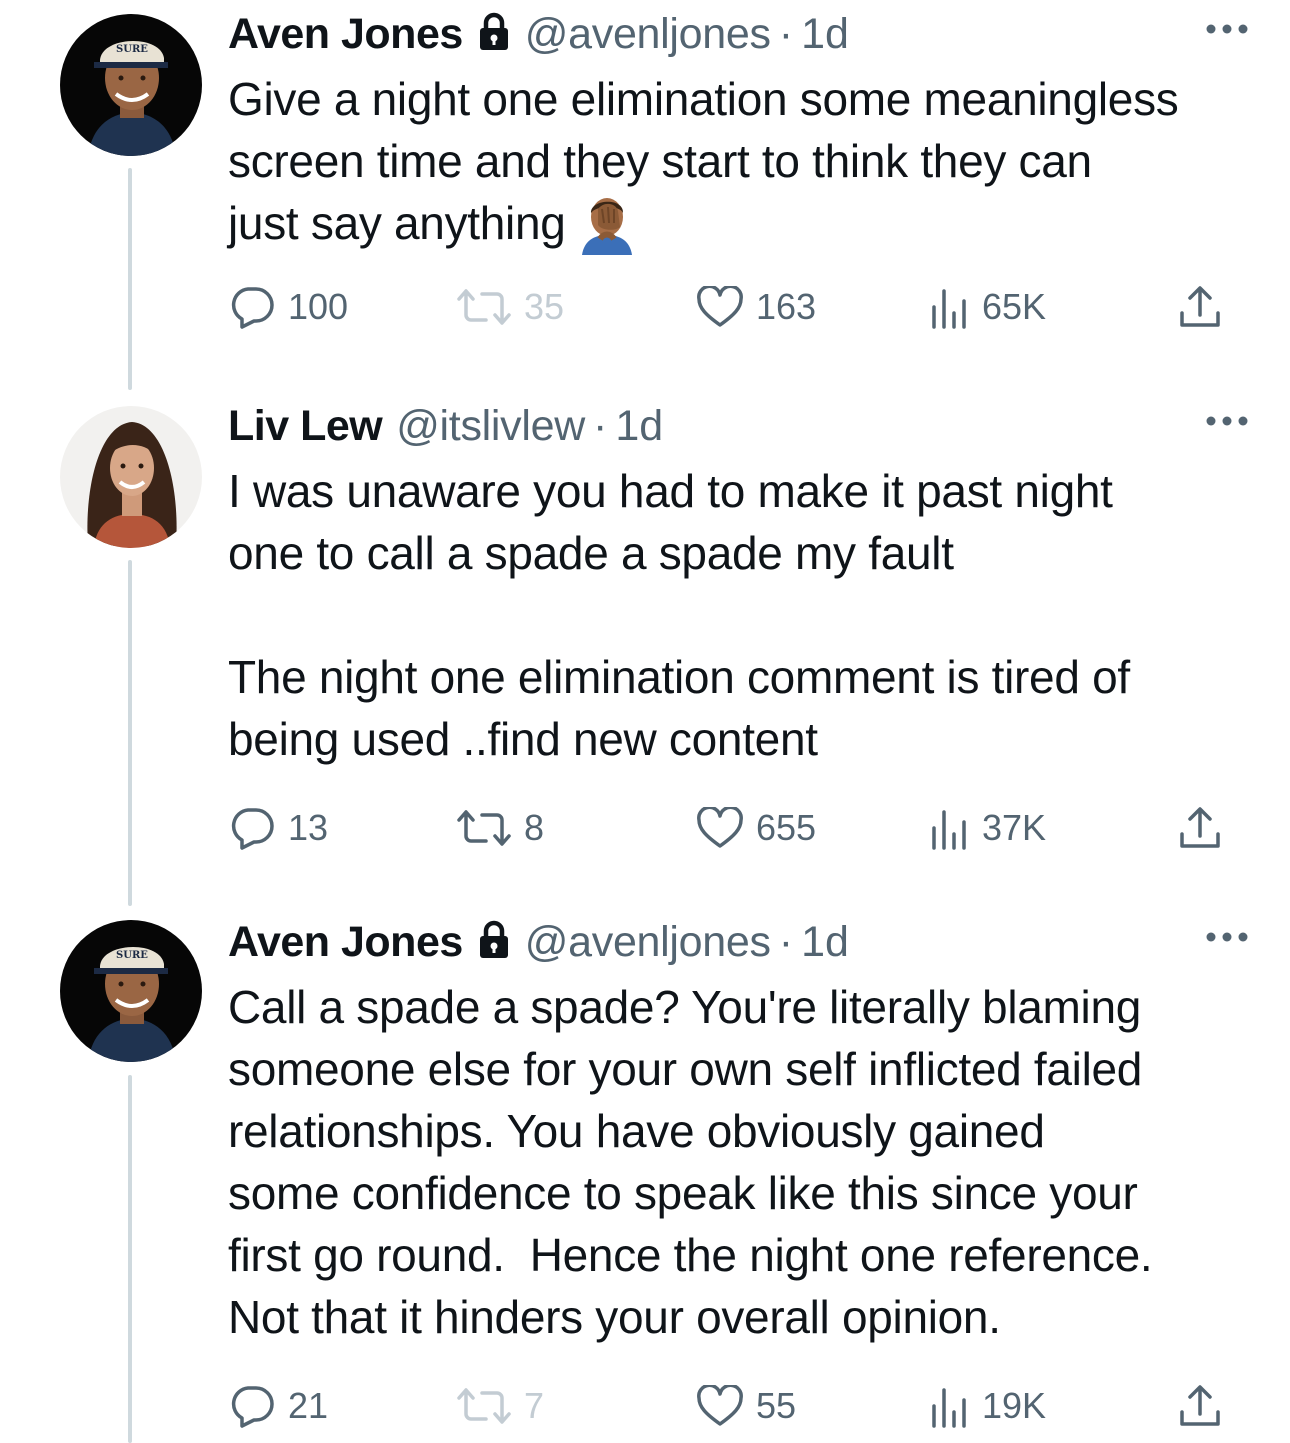 This screenshot has width=1290, height=1443. I want to click on reply-button: 13, so click(278, 828).